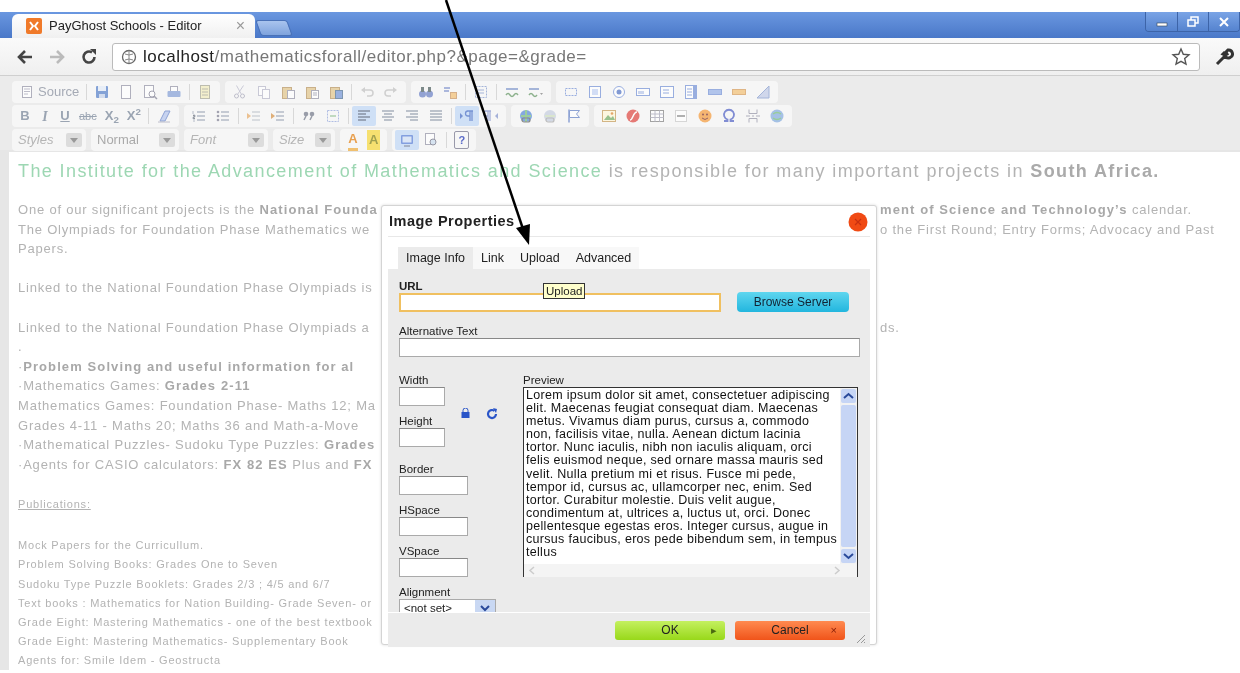 The image size is (1240, 673). I want to click on paste-icon, so click(288, 92).